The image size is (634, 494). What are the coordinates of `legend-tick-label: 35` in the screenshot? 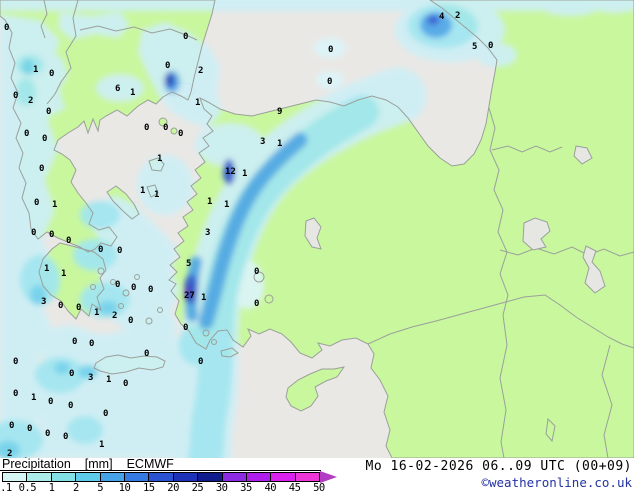 It's located at (246, 488).